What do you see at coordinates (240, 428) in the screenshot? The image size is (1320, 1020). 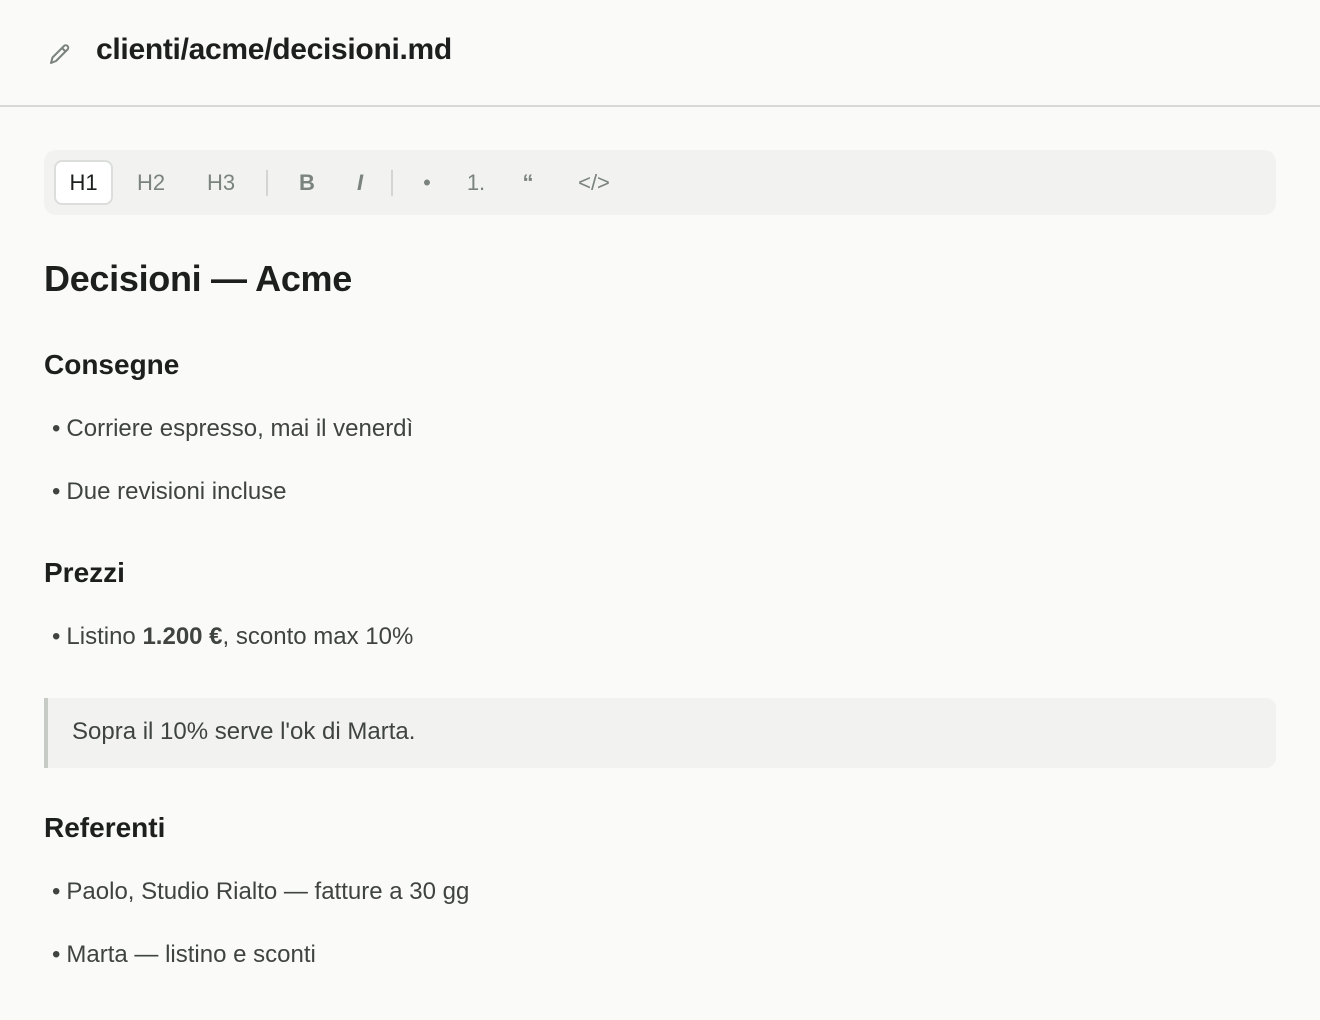 I see `list-item-text: Corriere espresso, mai il venerdì` at bounding box center [240, 428].